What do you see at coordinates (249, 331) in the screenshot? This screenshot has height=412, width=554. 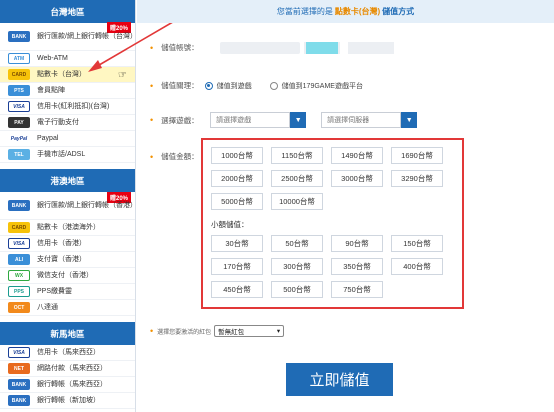 I see `red-packet-select: 暫無紅包 ▾` at bounding box center [249, 331].